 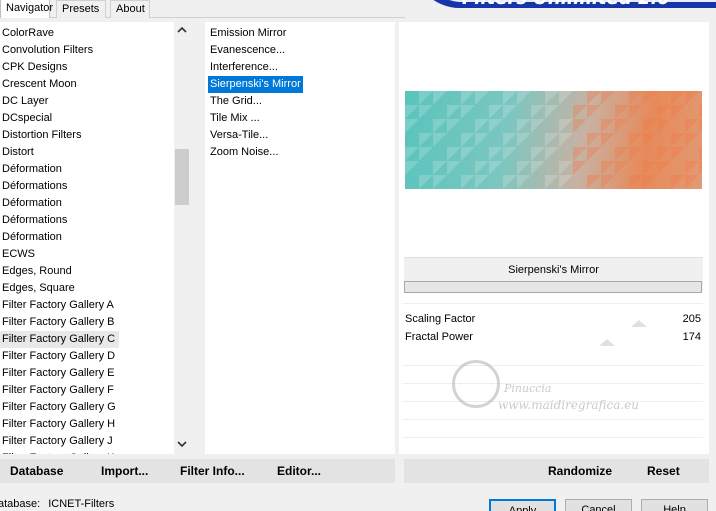 What do you see at coordinates (56, 441) in the screenshot?
I see `category-item: Filter Factory Gallery J` at bounding box center [56, 441].